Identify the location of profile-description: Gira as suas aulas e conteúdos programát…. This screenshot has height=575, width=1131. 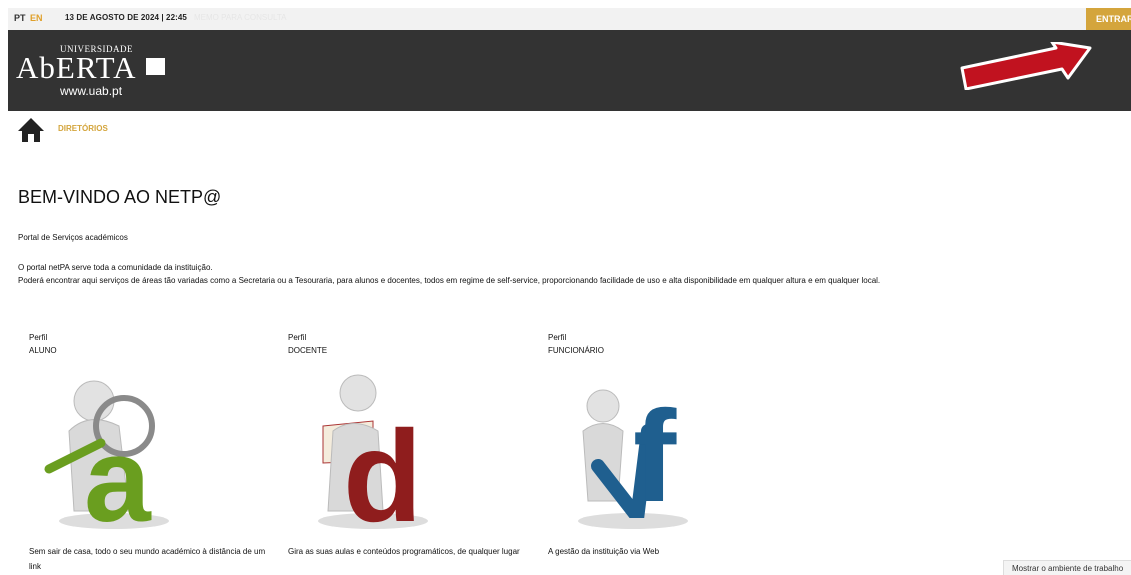
(404, 551).